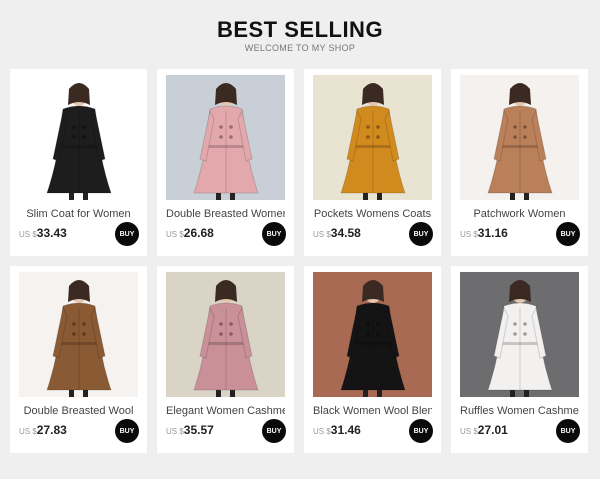  Describe the element at coordinates (225, 214) in the screenshot. I see `product-name: Double Breasted Women` at that location.